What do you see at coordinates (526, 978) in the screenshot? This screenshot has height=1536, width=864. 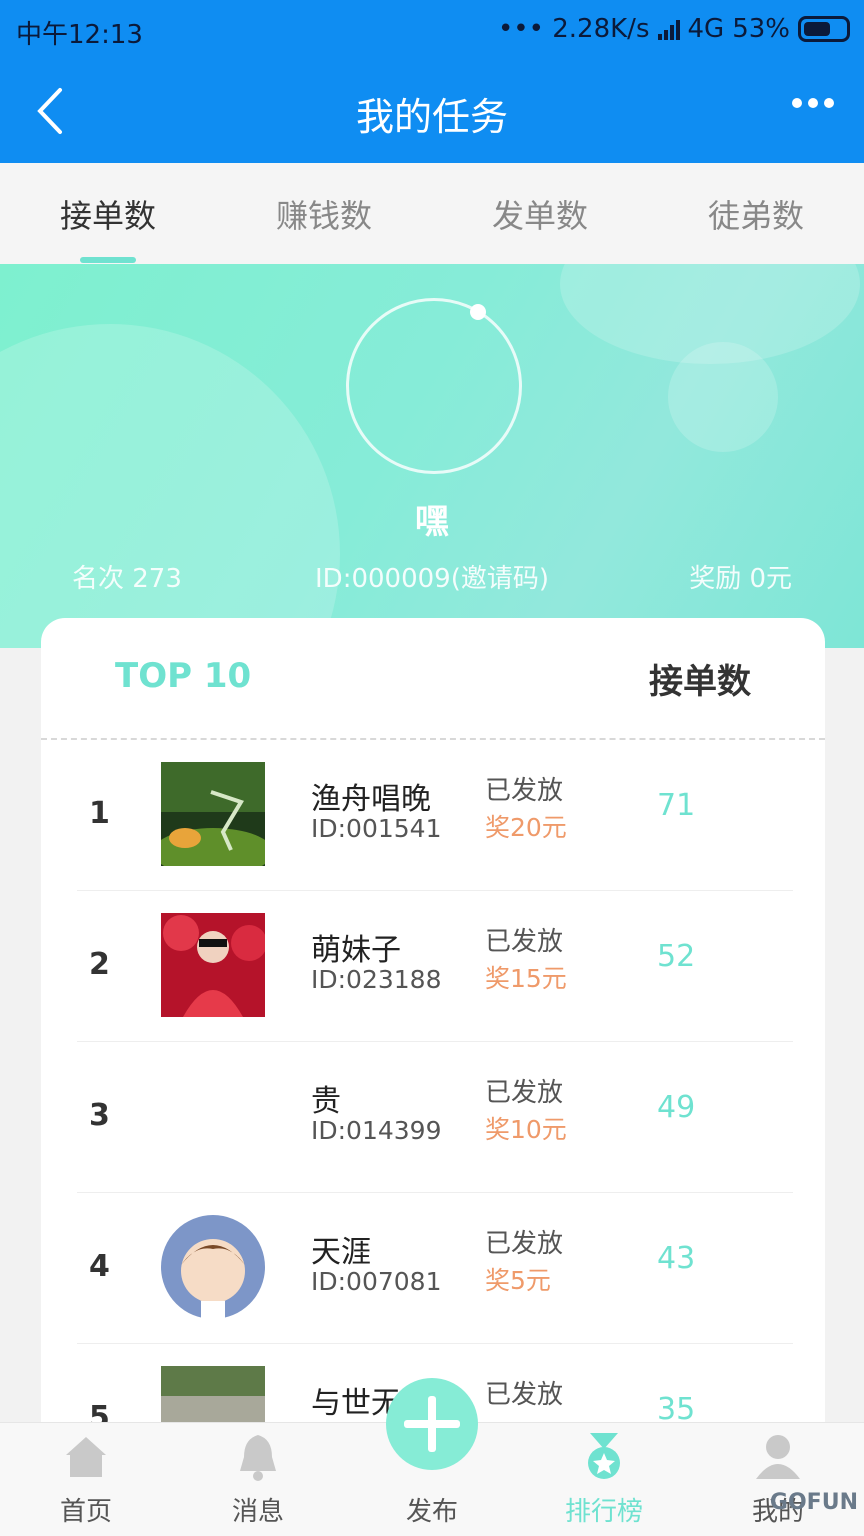 I see `reward-amount: 奖15元` at bounding box center [526, 978].